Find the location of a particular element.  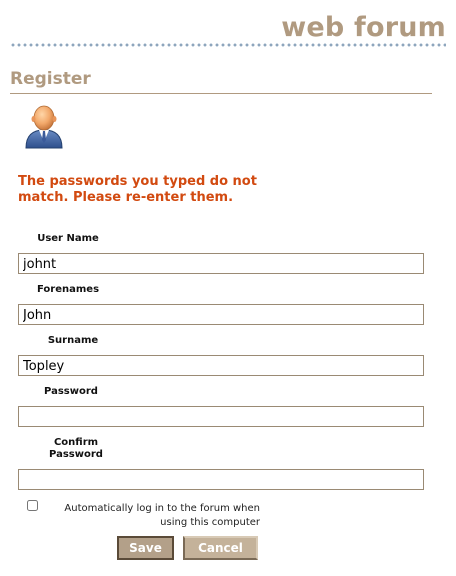

save-button: Save is located at coordinates (145, 548).